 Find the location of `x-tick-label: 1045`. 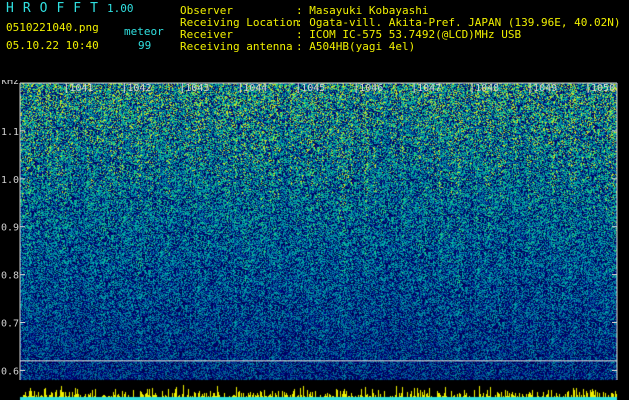

x-tick-label: 1045 is located at coordinates (313, 88).